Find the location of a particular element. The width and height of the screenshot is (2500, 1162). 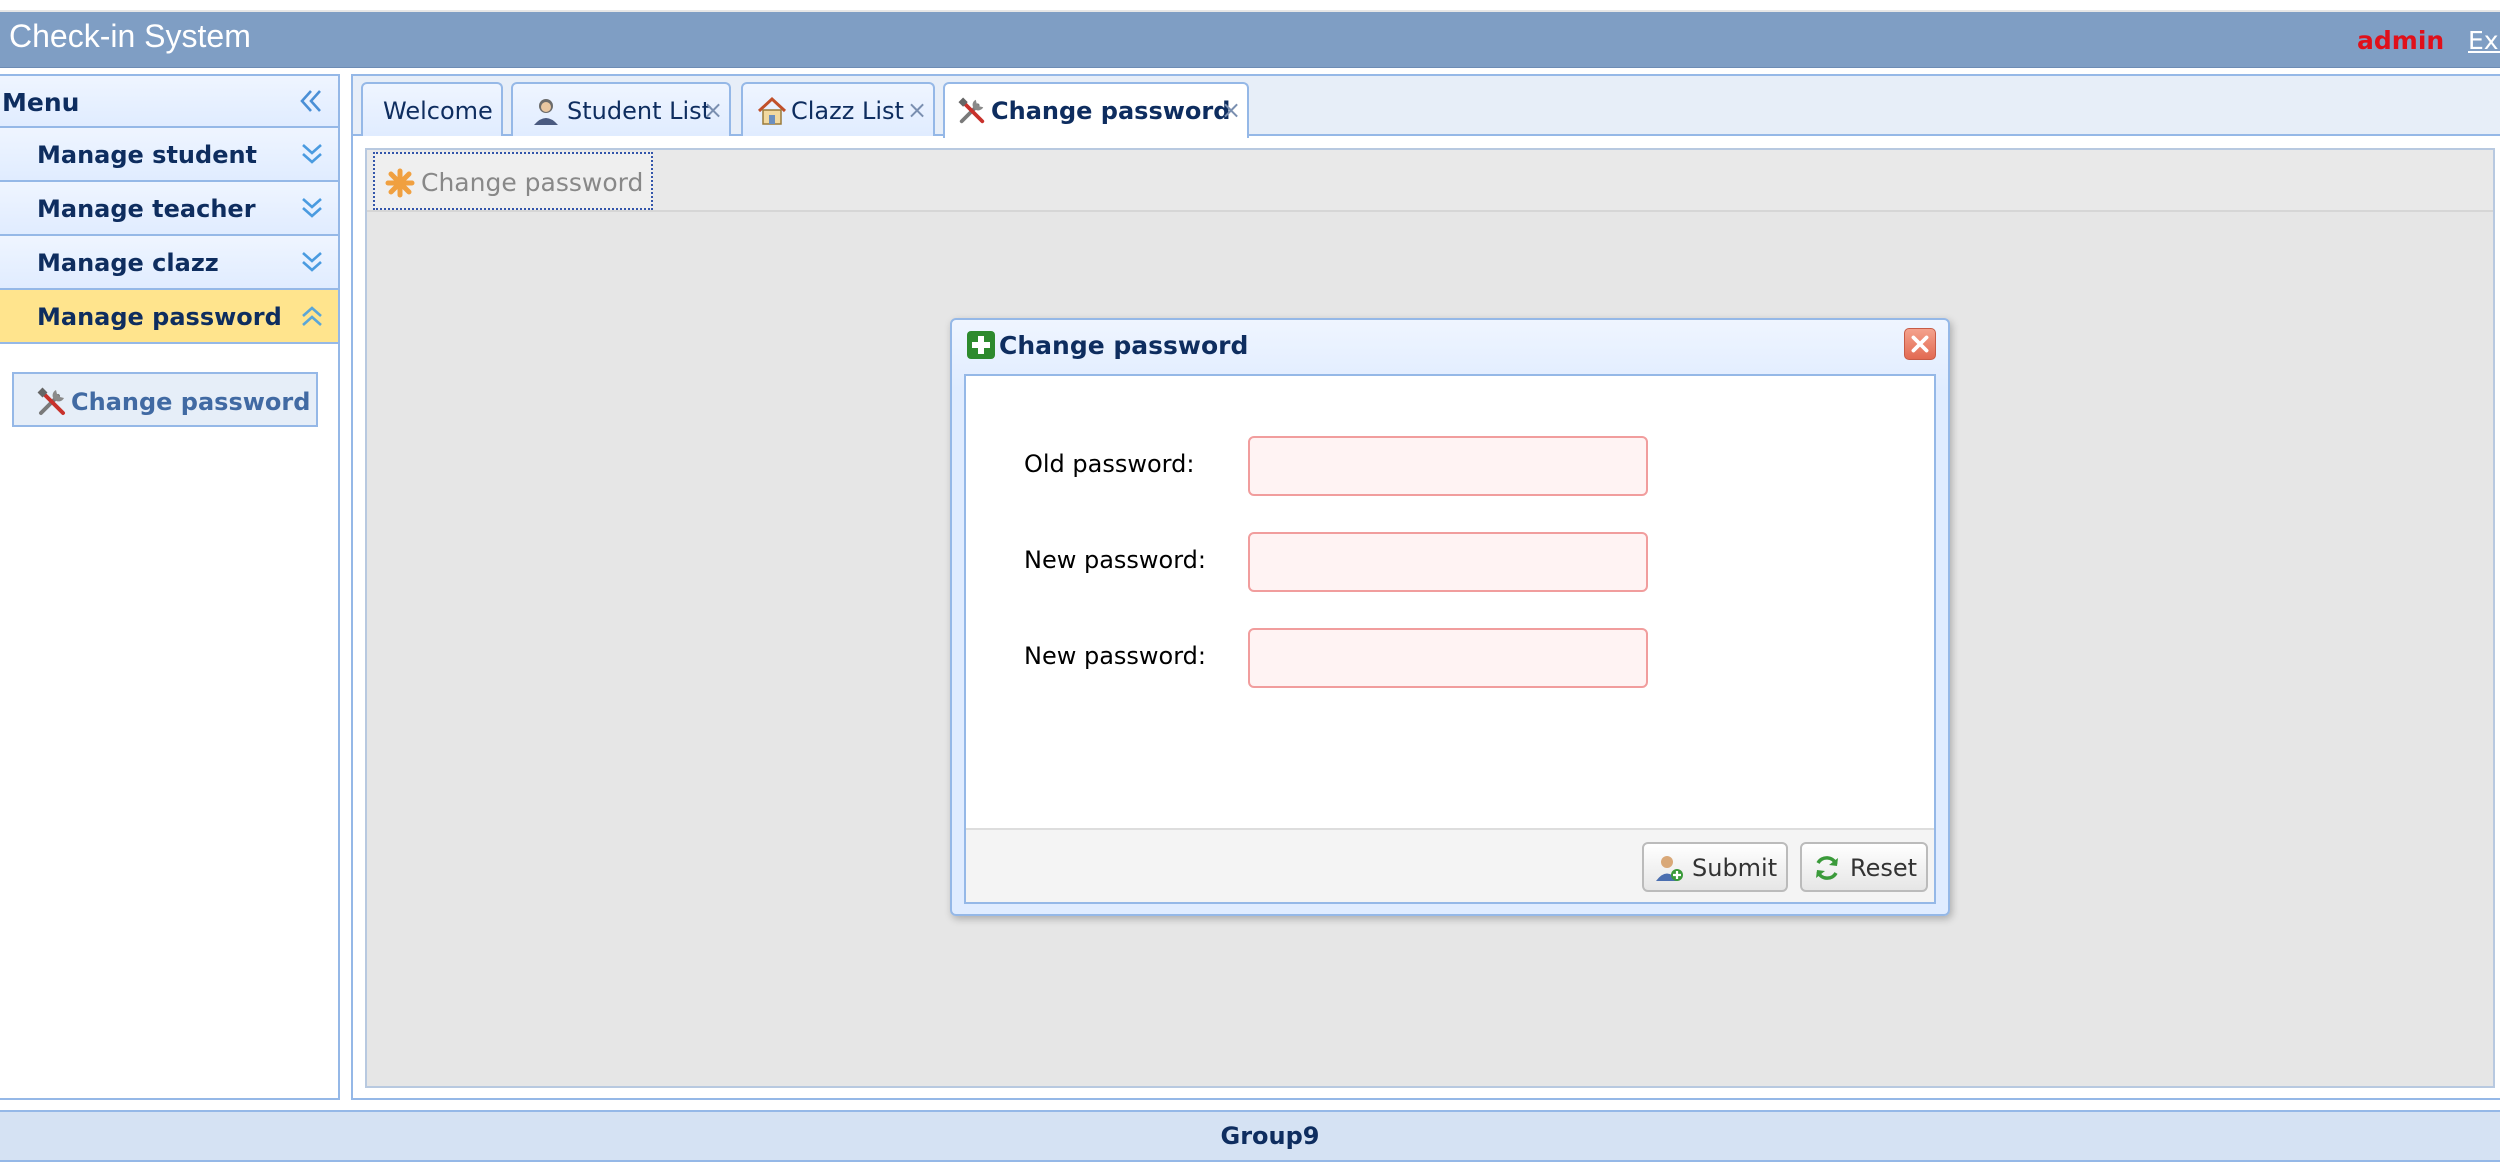

current-user: admin is located at coordinates (2401, 40).